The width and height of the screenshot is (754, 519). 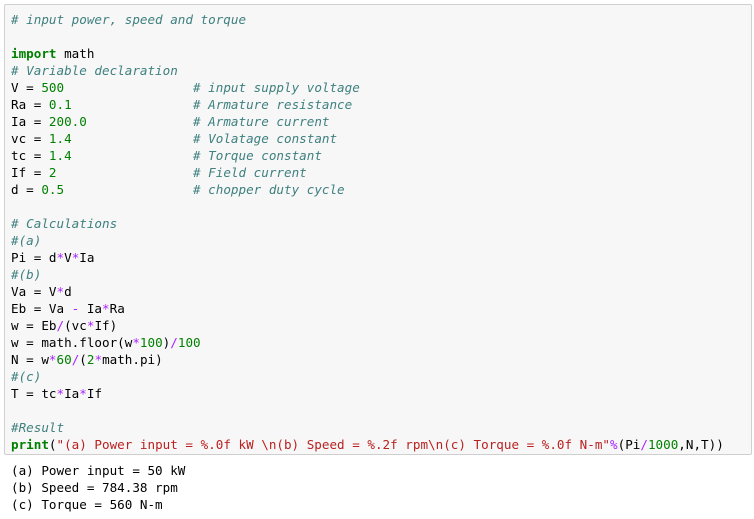 I want to click on code-token: V =, so click(x=26, y=87).